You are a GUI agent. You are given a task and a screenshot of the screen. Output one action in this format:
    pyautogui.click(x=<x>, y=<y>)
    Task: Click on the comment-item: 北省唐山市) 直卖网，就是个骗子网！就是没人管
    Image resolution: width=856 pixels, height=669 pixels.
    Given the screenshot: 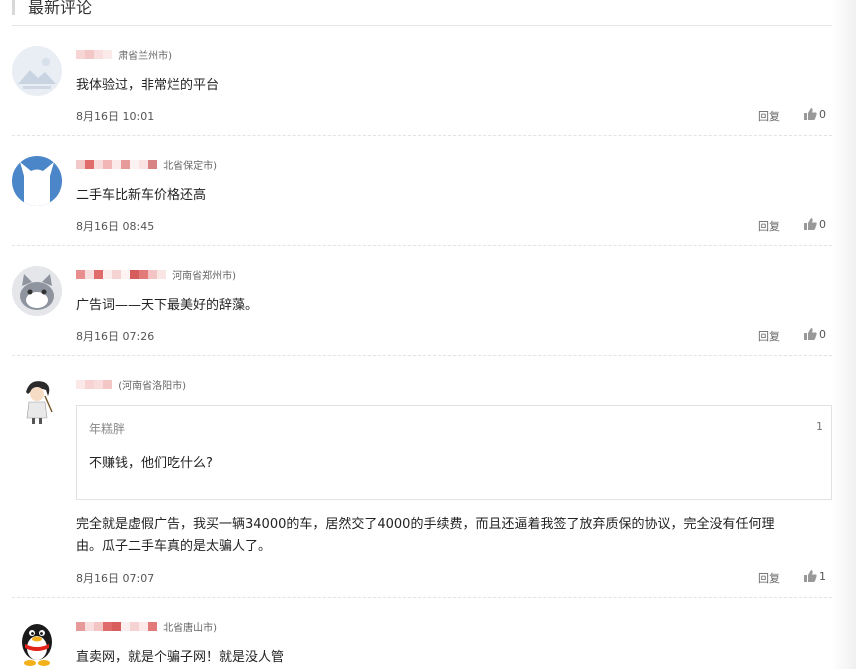 What is the action you would take?
    pyautogui.click(x=422, y=643)
    